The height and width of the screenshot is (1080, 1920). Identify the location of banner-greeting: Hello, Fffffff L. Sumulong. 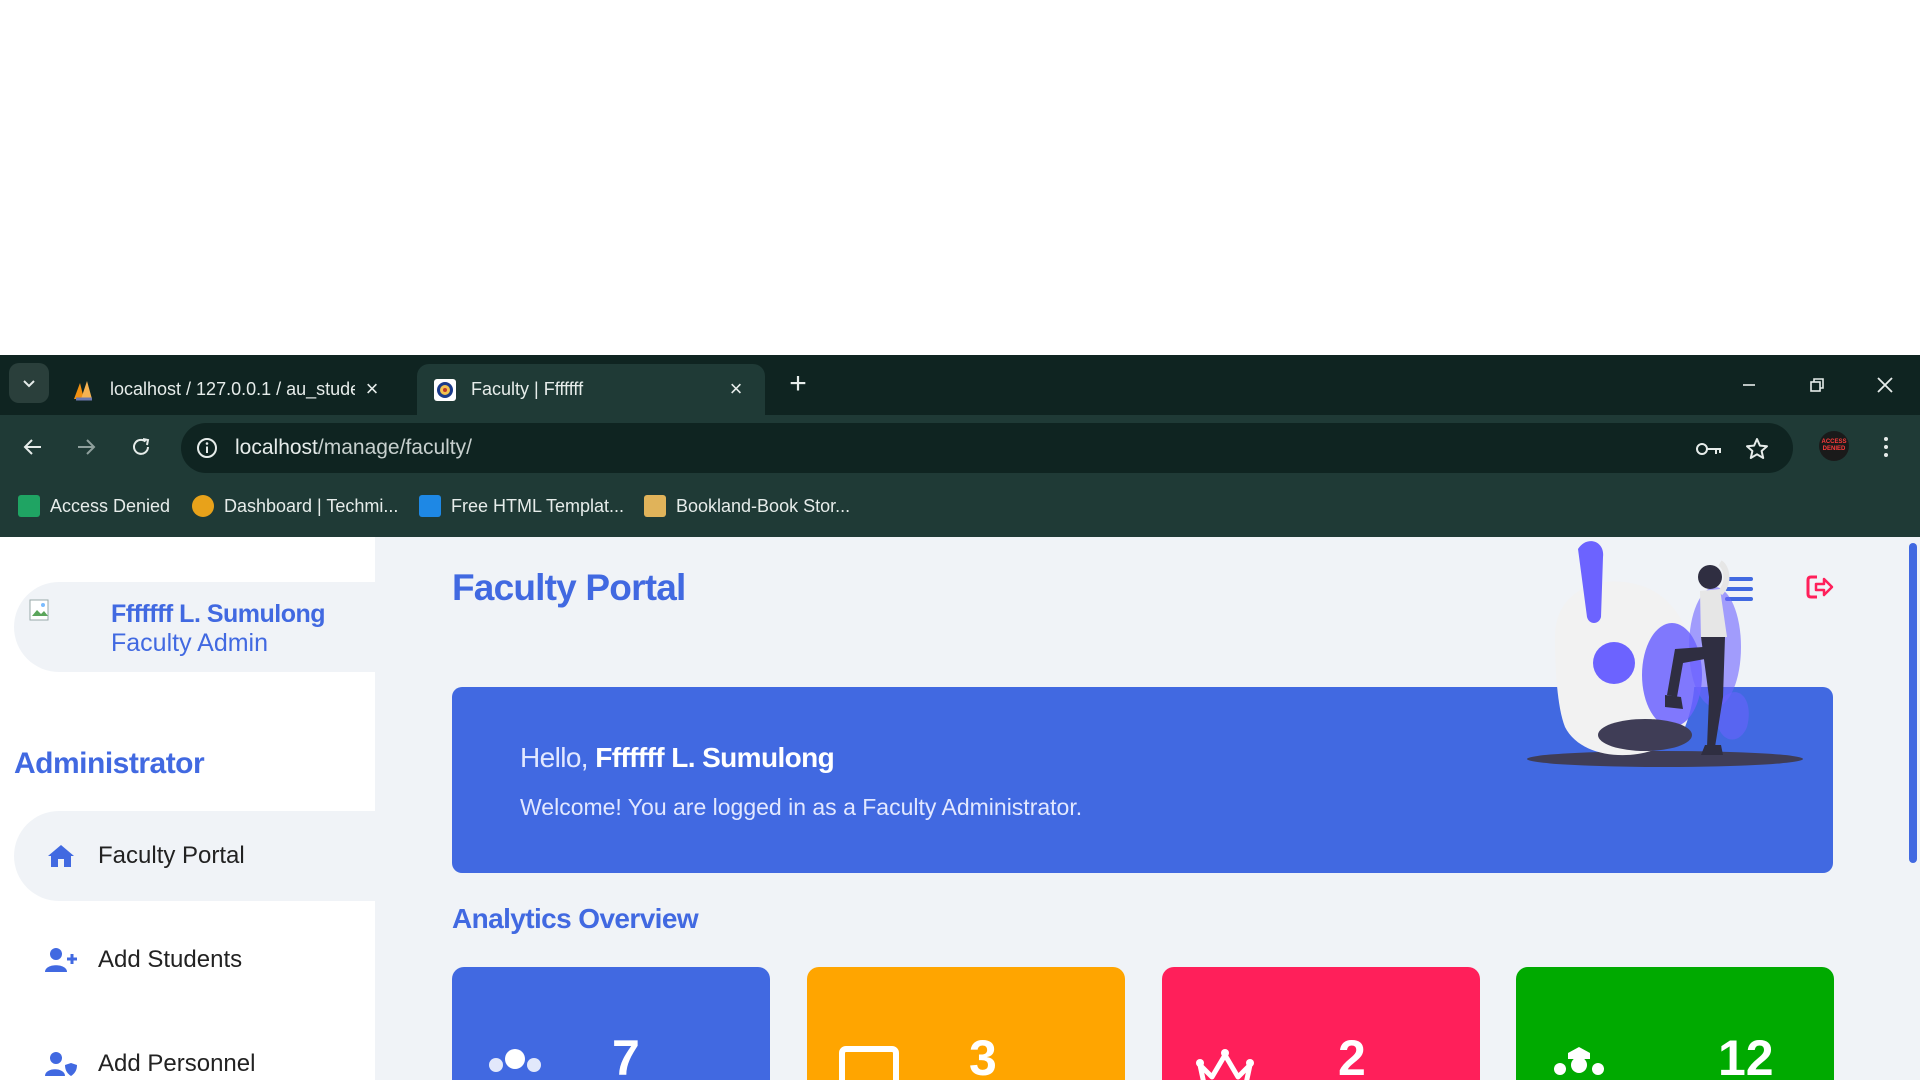
(677, 757).